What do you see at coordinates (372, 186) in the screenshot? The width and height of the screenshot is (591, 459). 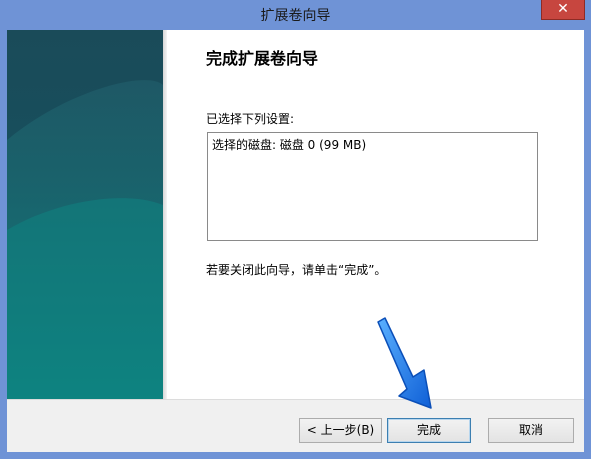 I see `settings-summary-box: 选择的磁盘: 磁盘 0 (99 MB)` at bounding box center [372, 186].